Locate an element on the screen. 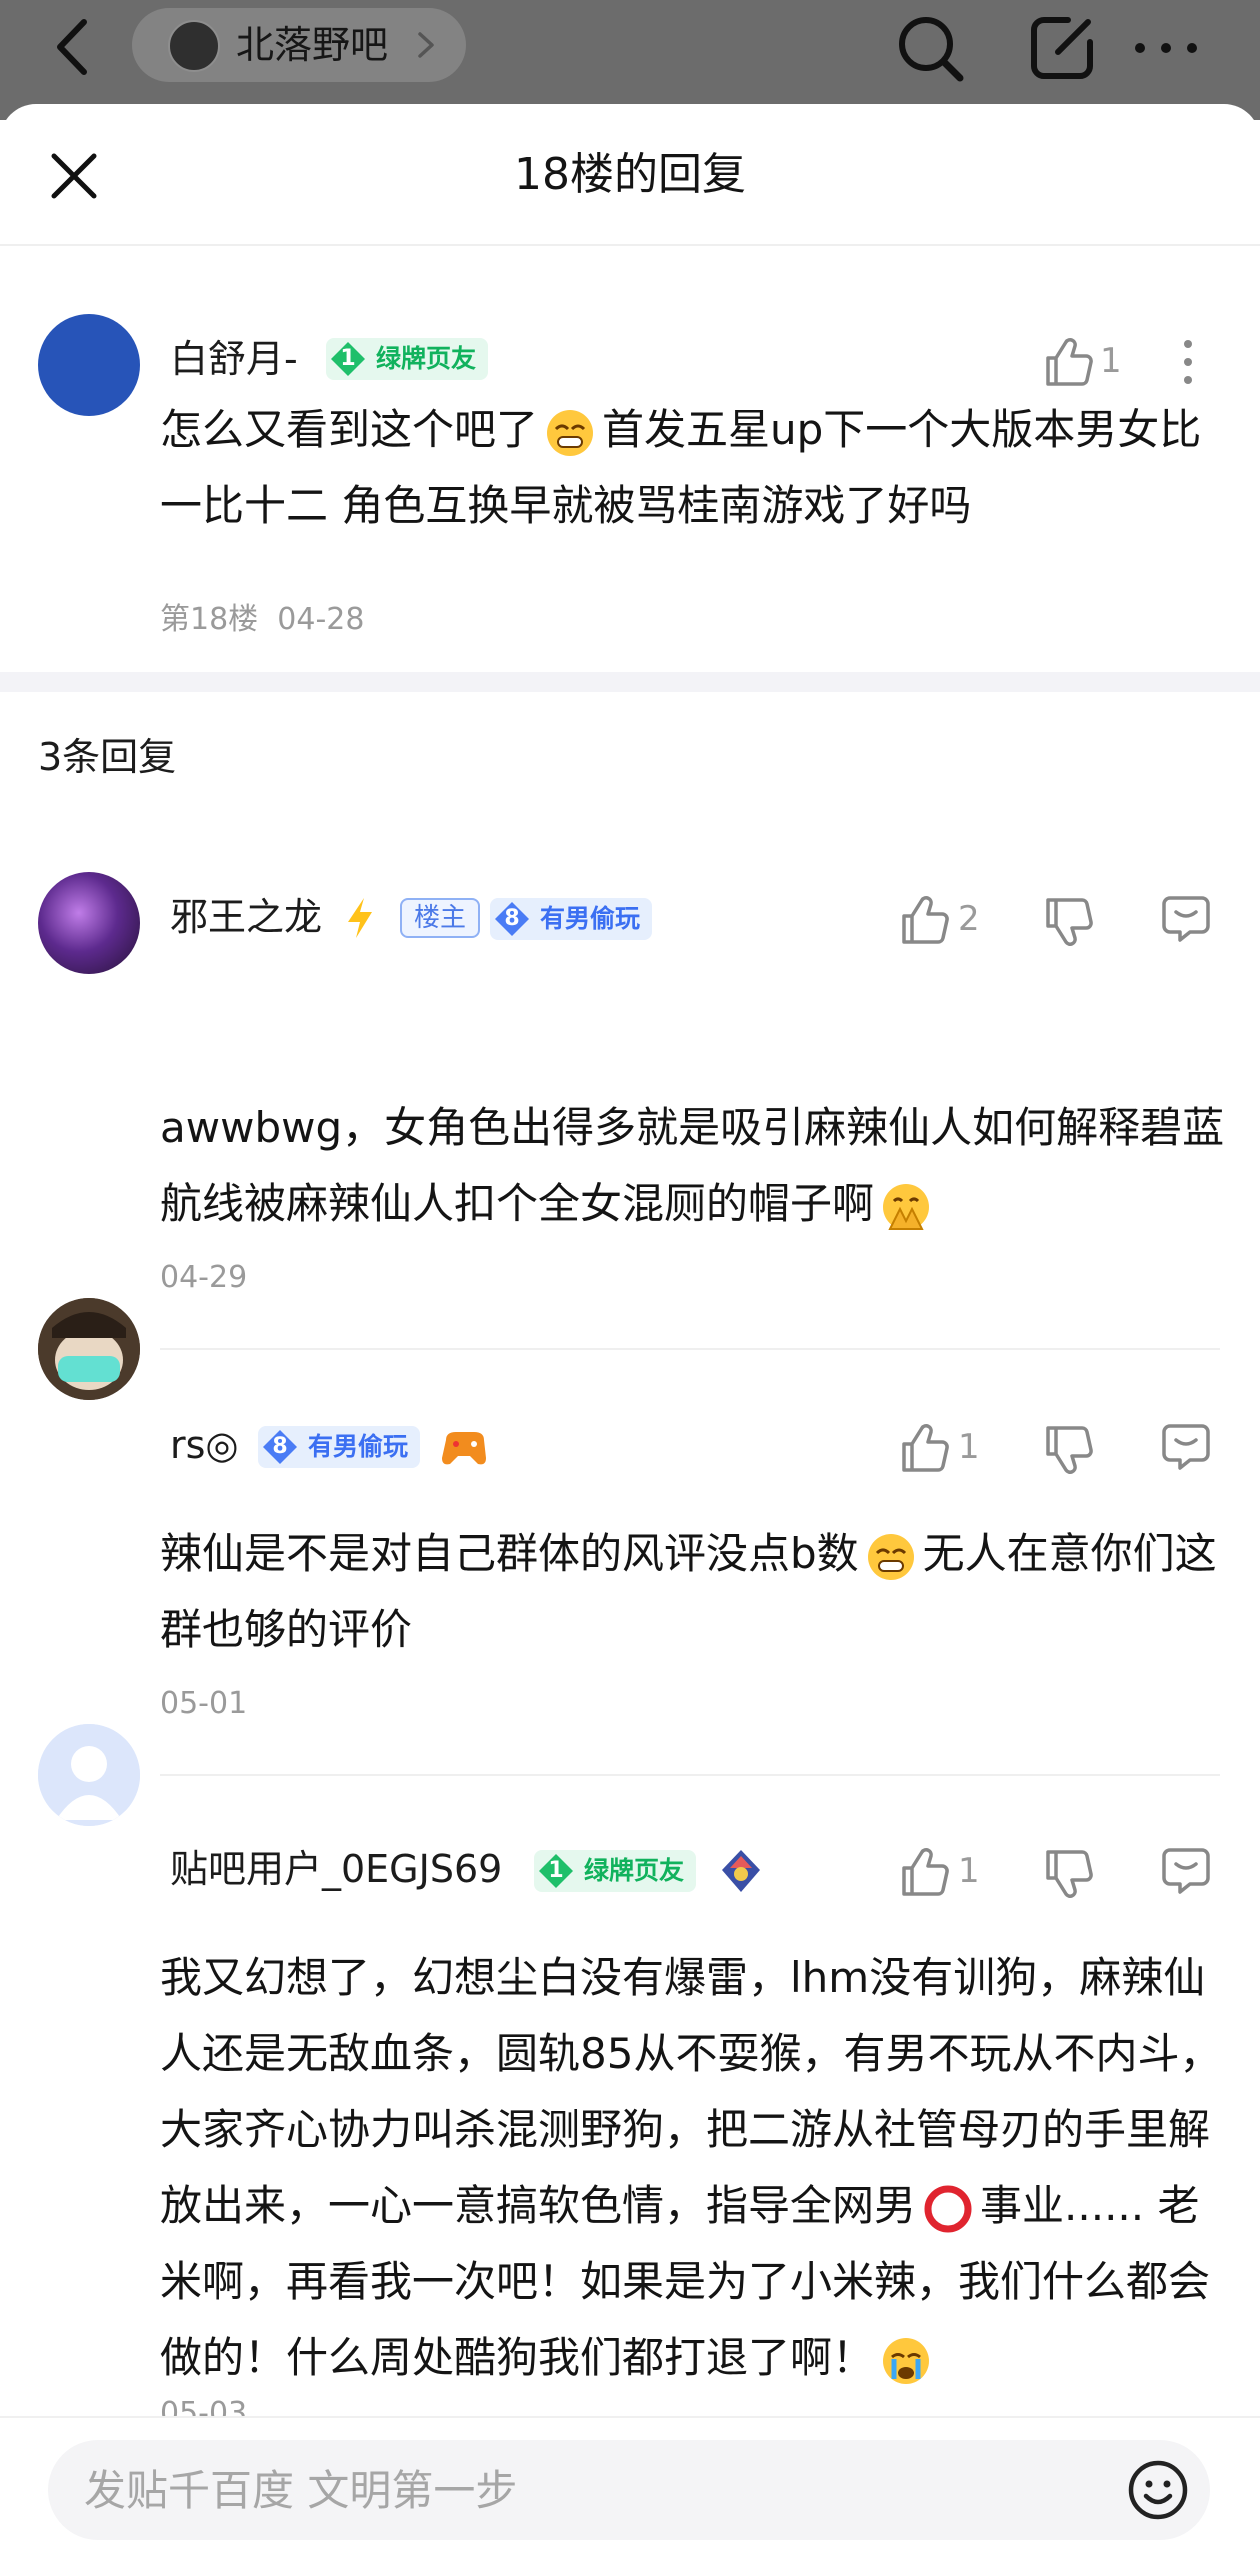 Image resolution: width=1260 pixels, height=2566 pixels. default-avatar-icon is located at coordinates (89, 1775).